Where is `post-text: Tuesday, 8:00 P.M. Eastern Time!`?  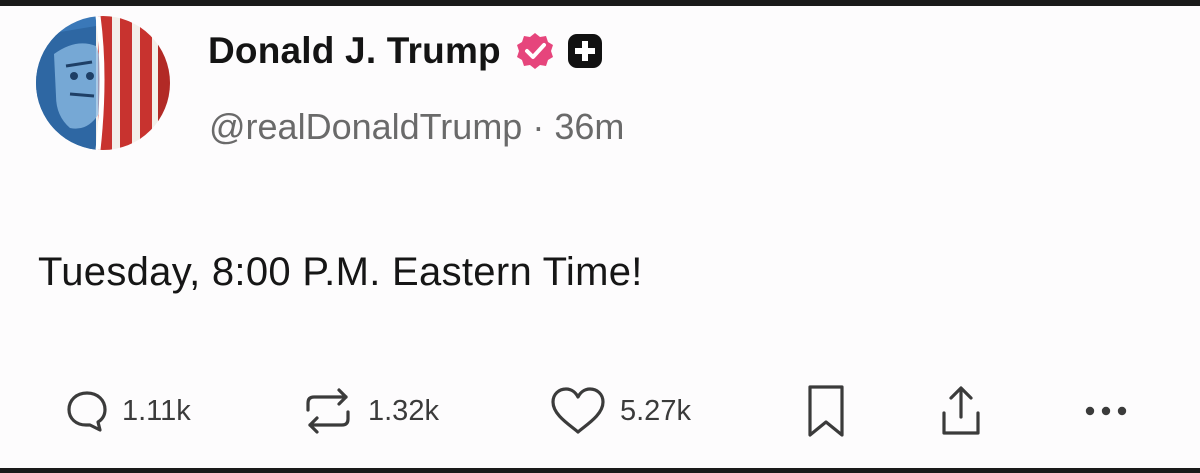
post-text: Tuesday, 8:00 P.M. Eastern Time! is located at coordinates (340, 272).